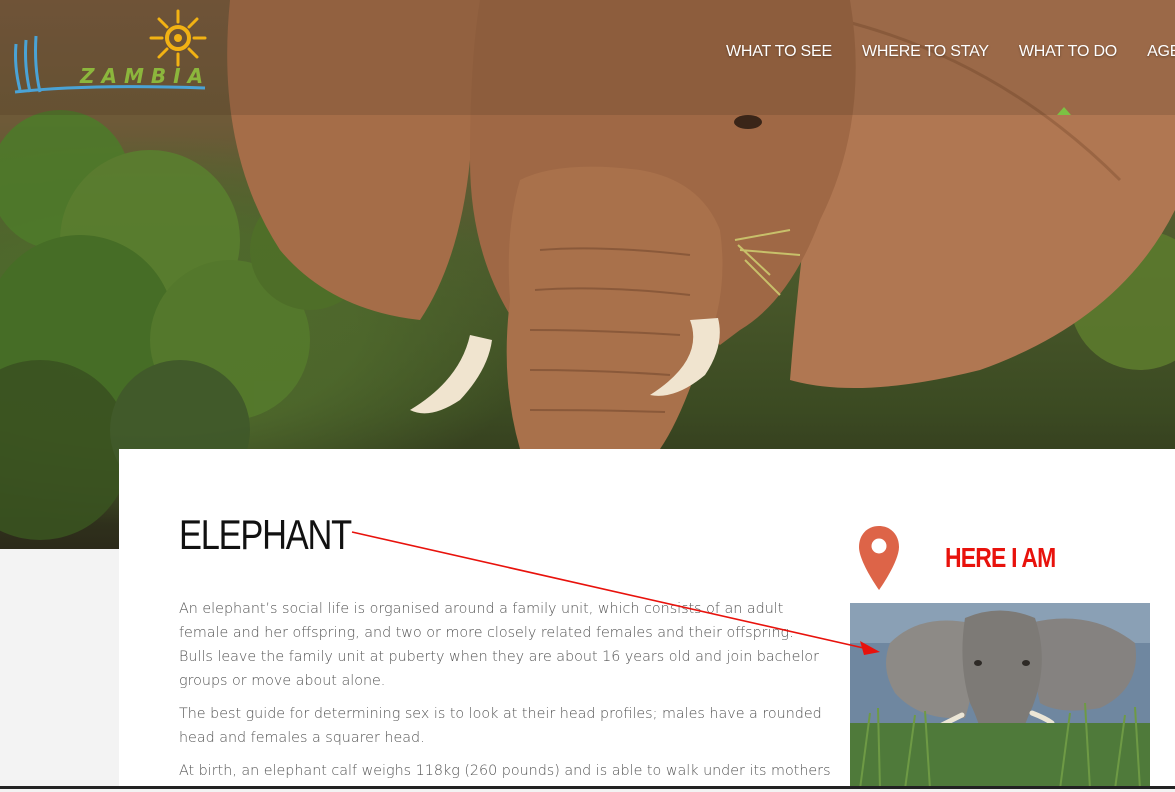 The image size is (1175, 792). What do you see at coordinates (265, 534) in the screenshot?
I see `page-title: ELEPHANT` at bounding box center [265, 534].